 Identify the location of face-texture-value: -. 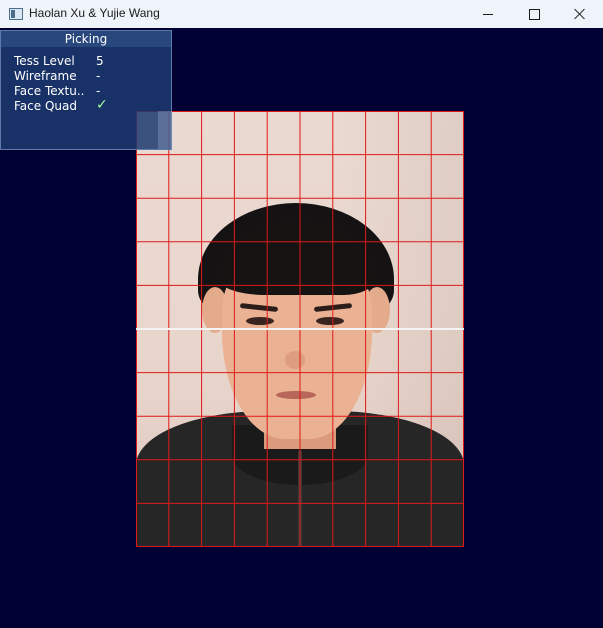
(98, 91).